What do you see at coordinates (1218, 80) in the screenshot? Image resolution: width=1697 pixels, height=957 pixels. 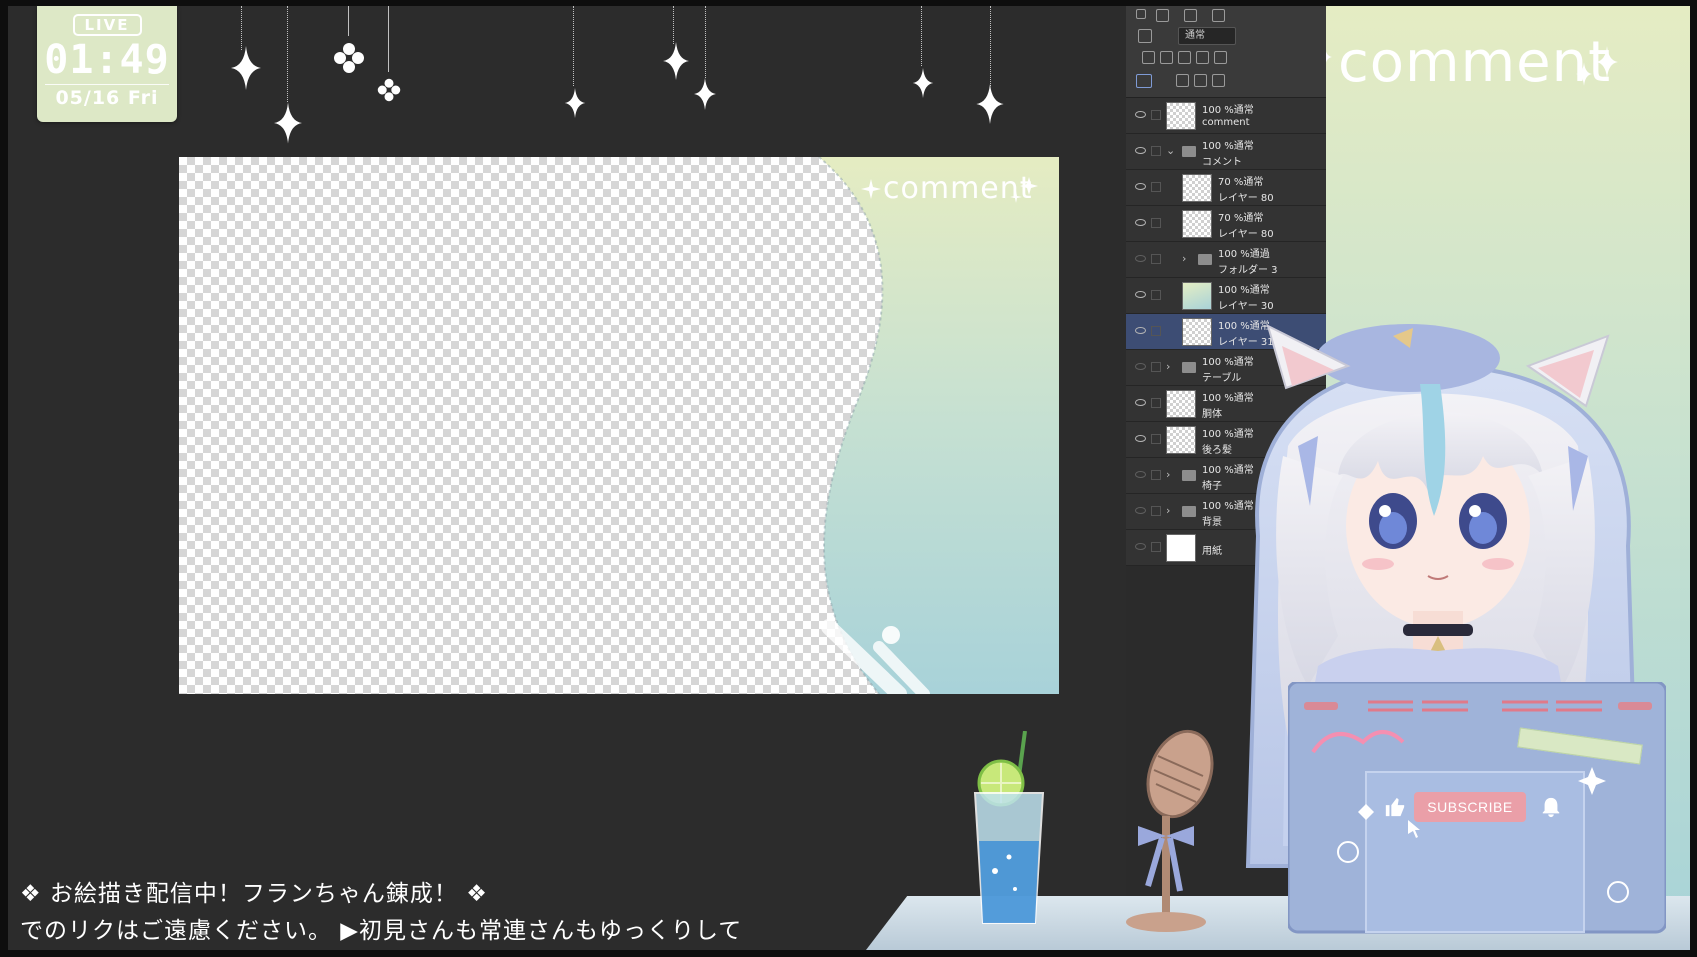 I see `new-folder-icon` at bounding box center [1218, 80].